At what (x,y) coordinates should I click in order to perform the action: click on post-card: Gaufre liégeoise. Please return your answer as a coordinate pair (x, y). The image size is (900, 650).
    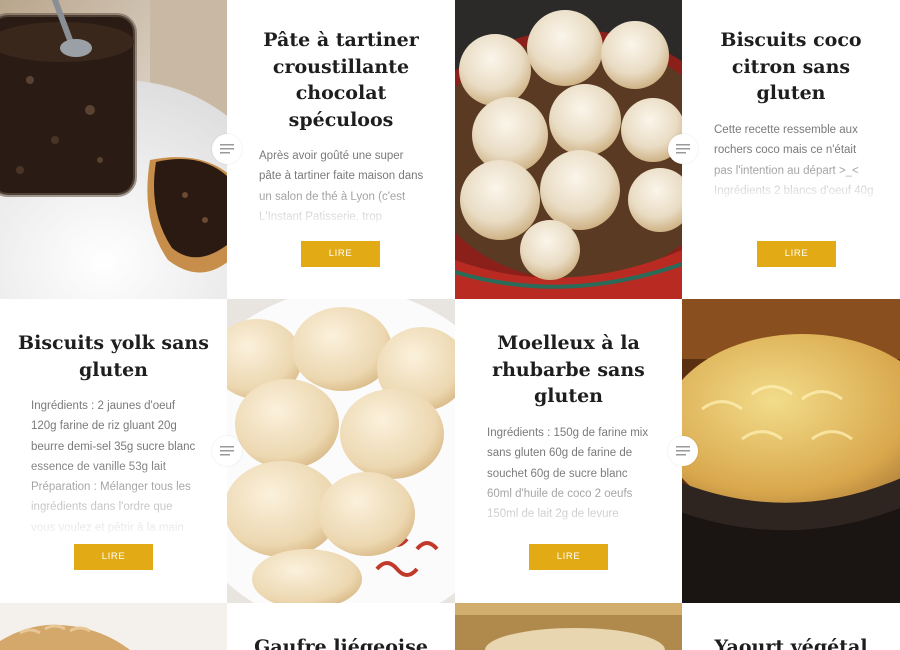
    Looking at the image, I should click on (341, 626).